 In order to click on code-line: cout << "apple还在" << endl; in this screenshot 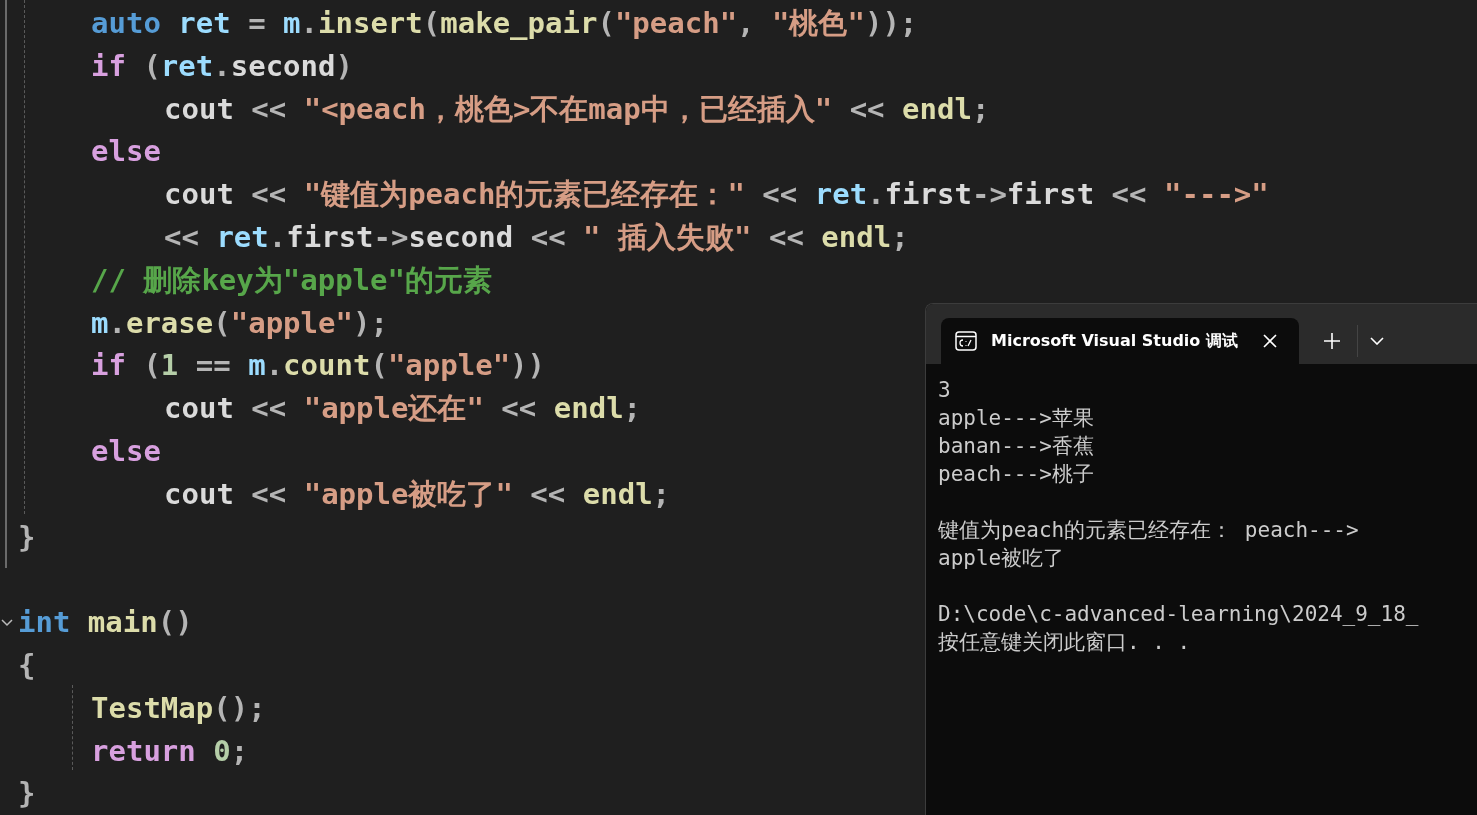, I will do `click(403, 408)`.